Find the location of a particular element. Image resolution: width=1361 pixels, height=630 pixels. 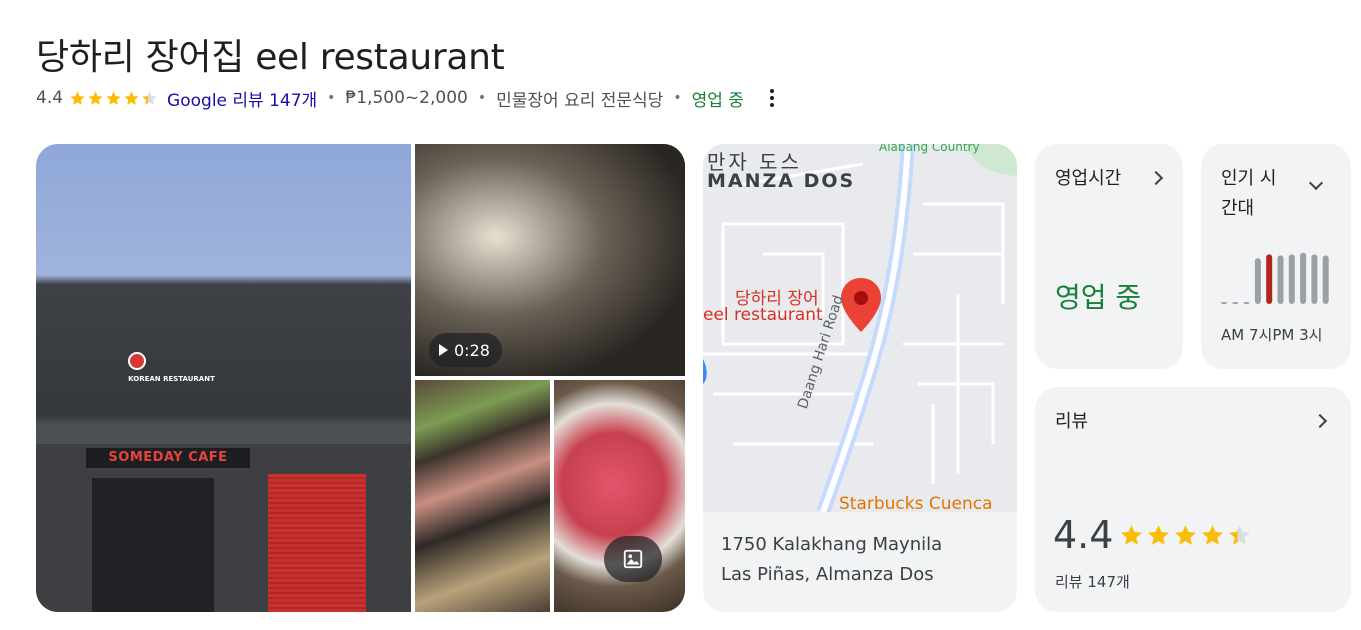

open-status: 영업 중 is located at coordinates (717, 100).